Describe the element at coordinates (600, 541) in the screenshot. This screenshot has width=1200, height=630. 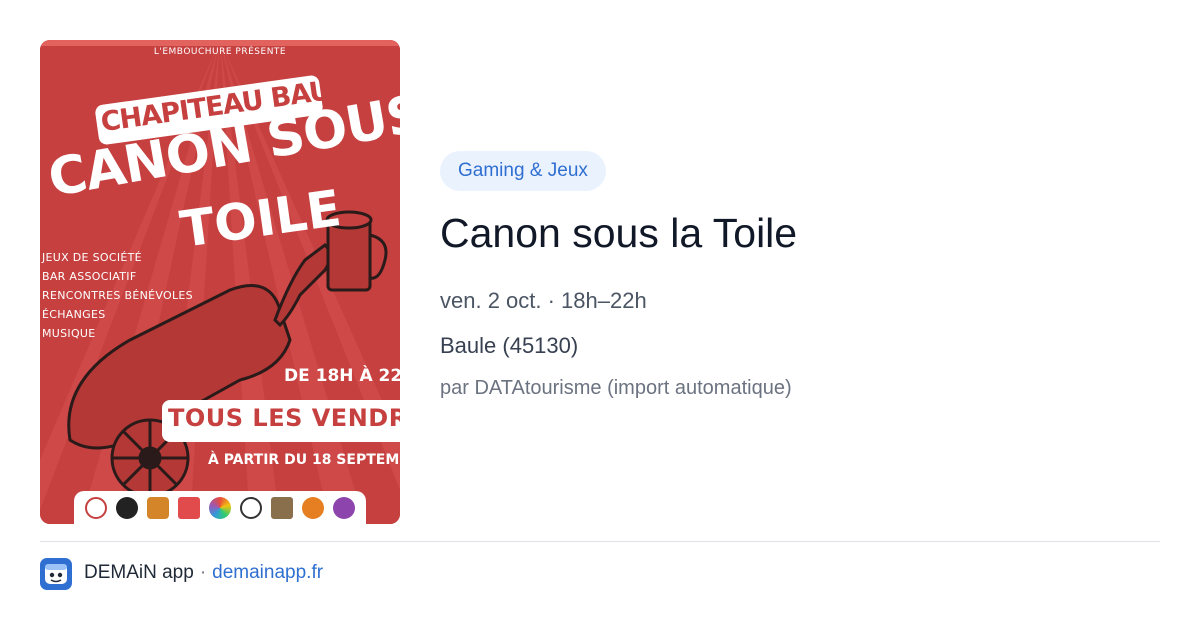
I see `footer-divider` at that location.